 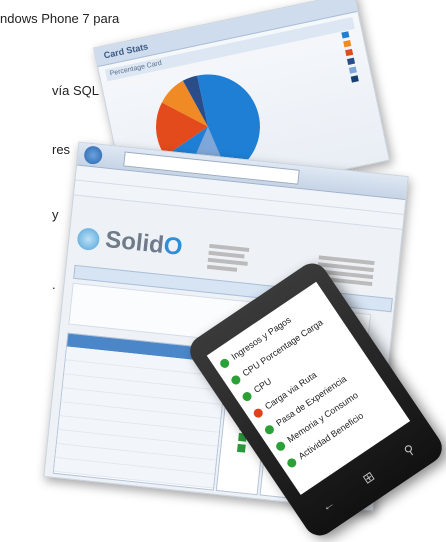 What do you see at coordinates (54, 284) in the screenshot?
I see `article-text-line-5: .` at bounding box center [54, 284].